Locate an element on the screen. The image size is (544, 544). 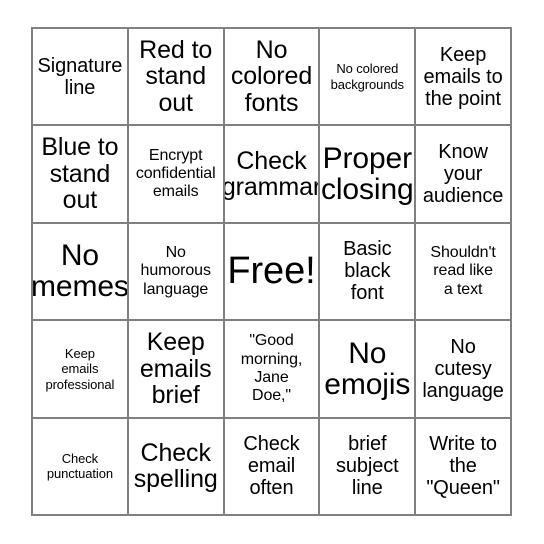
bingo-cell: Know your audience is located at coordinates (464, 175).